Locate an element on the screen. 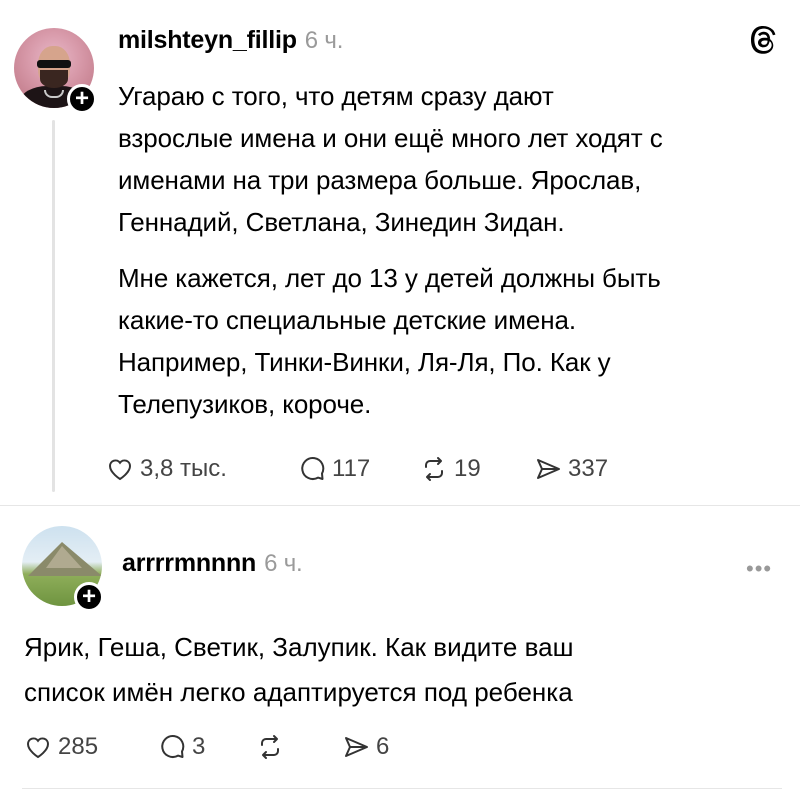  username-text: arrrrmnnnn is located at coordinates (189, 563).